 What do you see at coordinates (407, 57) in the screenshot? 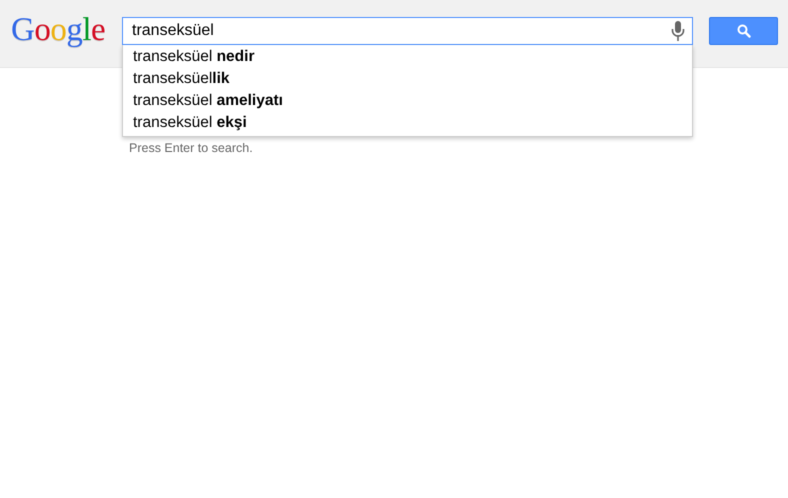
I see `suggestion-item: transeksüel nedir` at bounding box center [407, 57].